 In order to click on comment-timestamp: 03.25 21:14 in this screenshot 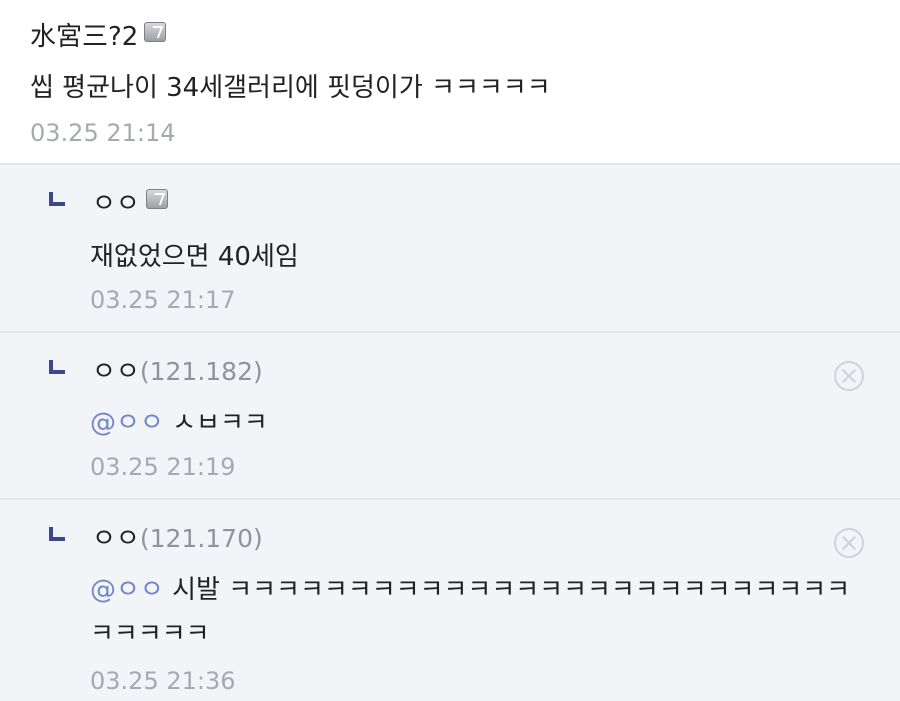, I will do `click(103, 133)`.